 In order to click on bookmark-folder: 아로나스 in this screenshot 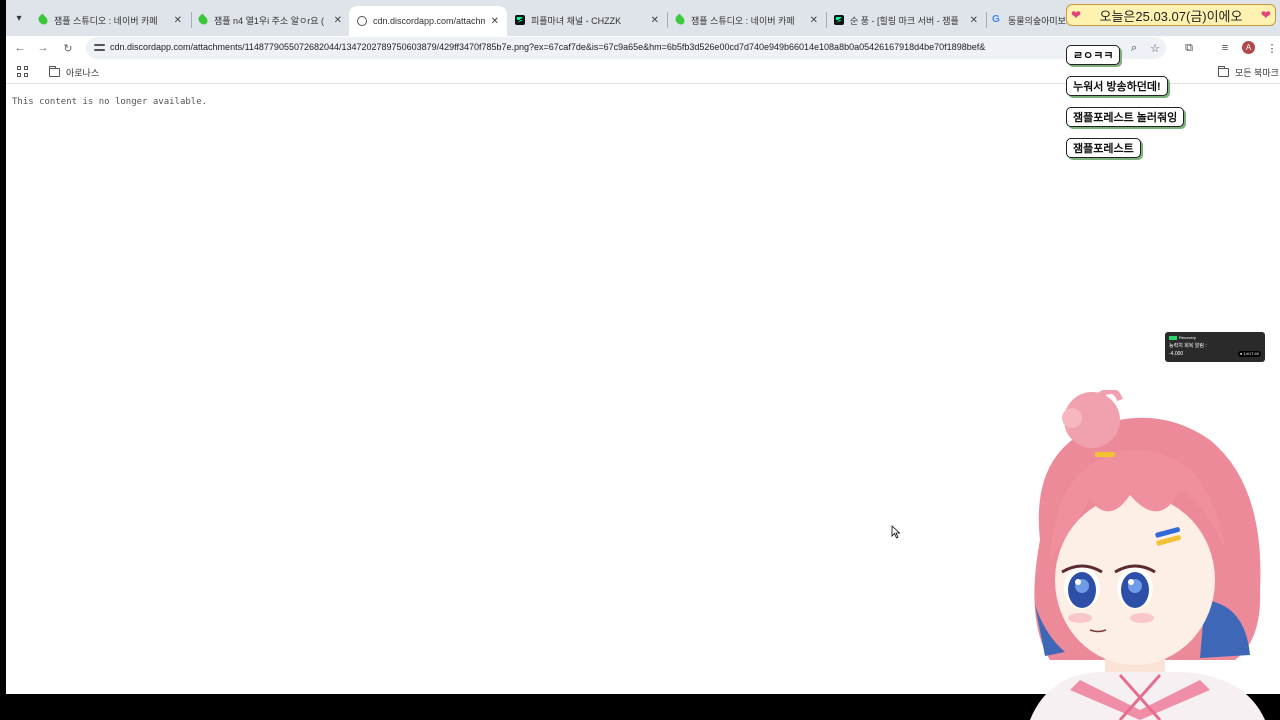, I will do `click(74, 72)`.